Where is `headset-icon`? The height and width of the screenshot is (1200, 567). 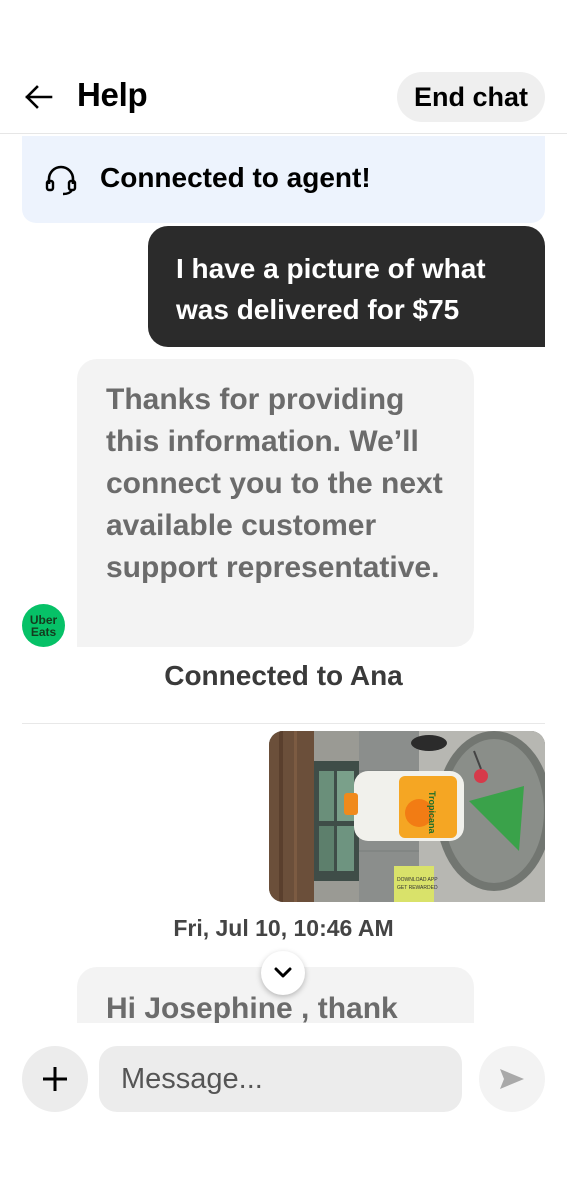 headset-icon is located at coordinates (61, 180).